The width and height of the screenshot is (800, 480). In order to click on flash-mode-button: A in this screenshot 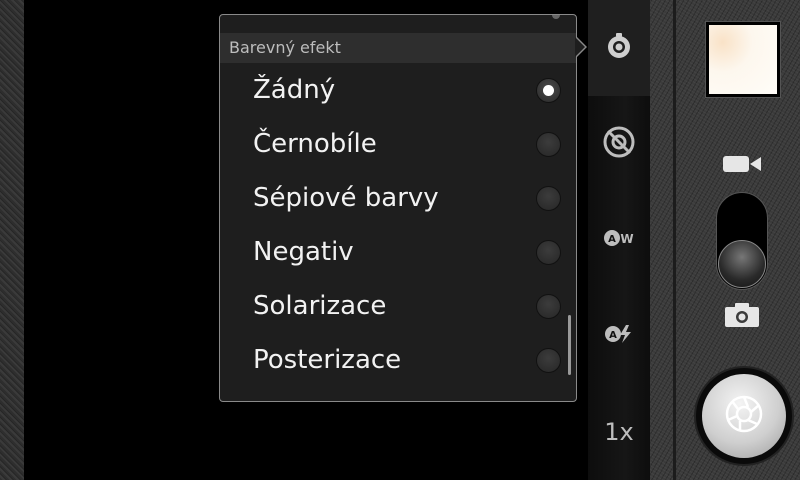, I will do `click(619, 336)`.